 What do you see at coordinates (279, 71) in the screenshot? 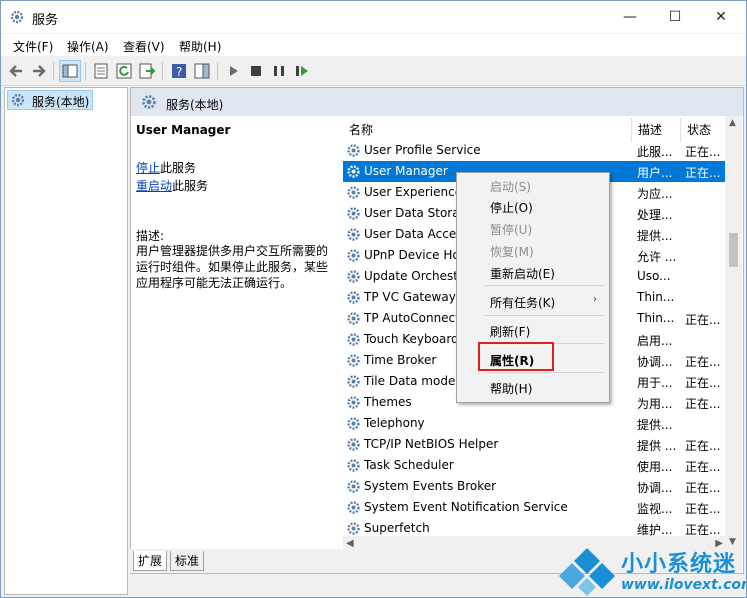
I see `pause-service-icon` at bounding box center [279, 71].